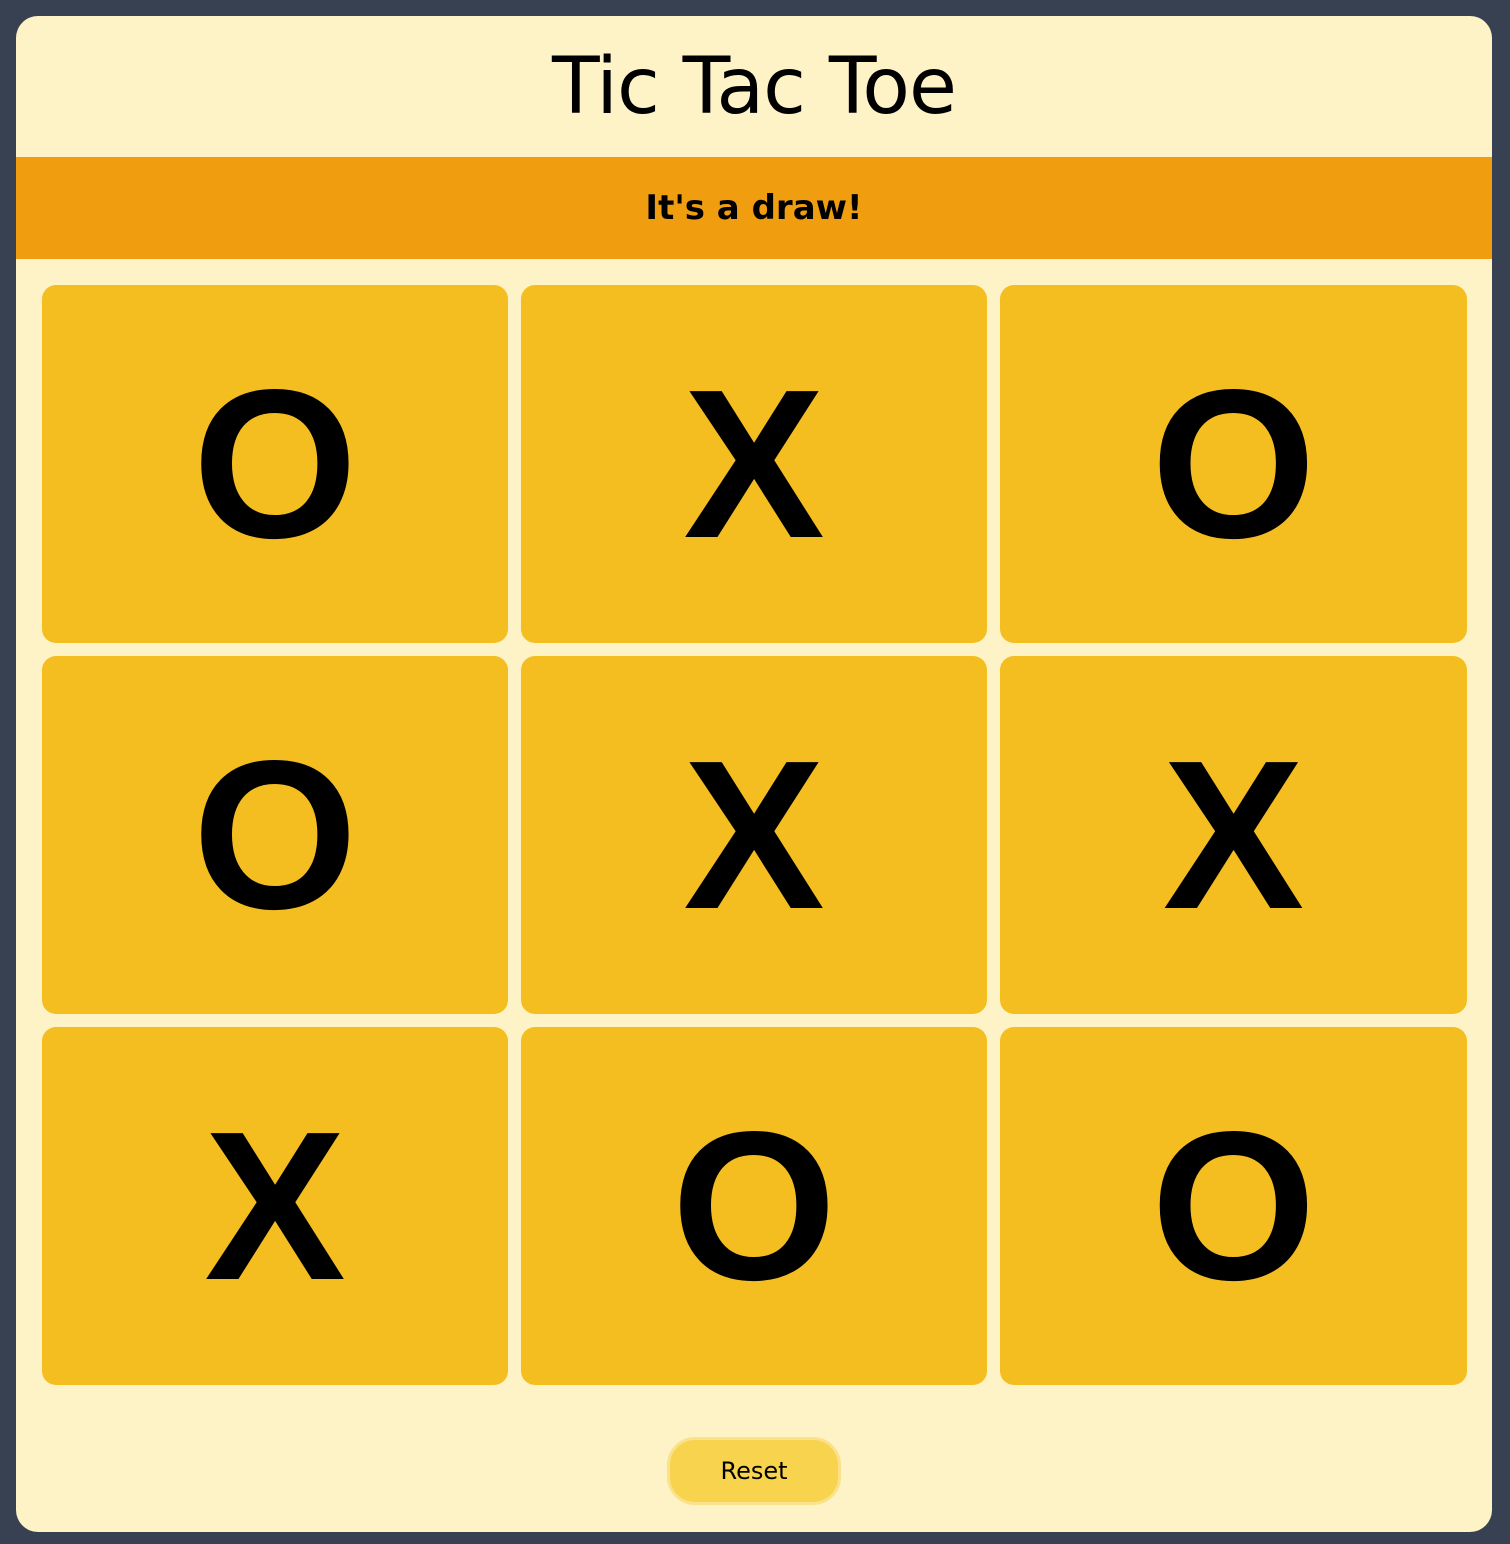  I want to click on board-cell-2: X, so click(754, 464).